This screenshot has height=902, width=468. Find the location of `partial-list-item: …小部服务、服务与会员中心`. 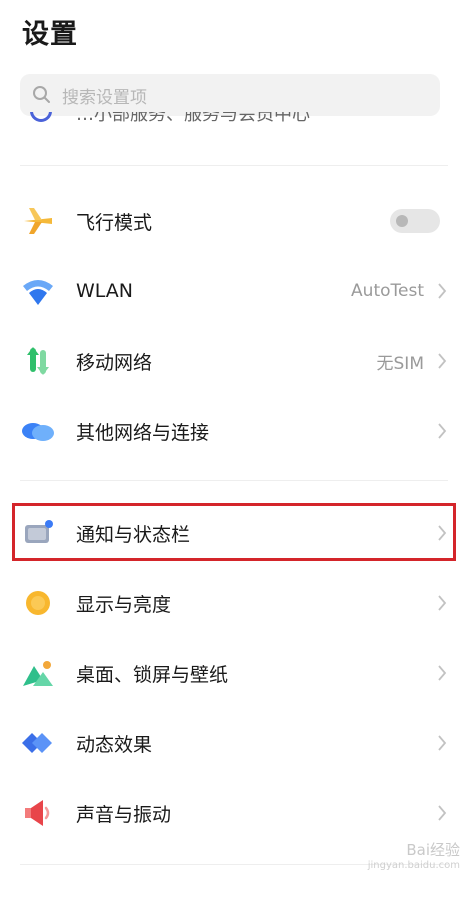

partial-list-item: …小部服务、服务与会员中心 is located at coordinates (180, 123).